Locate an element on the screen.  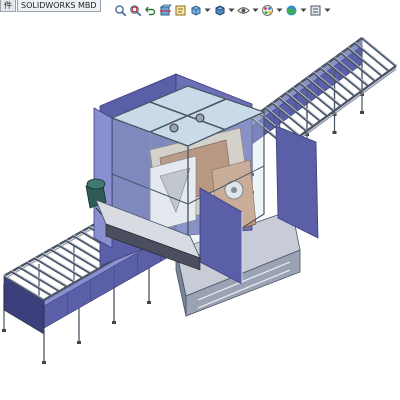
apply-scene-dropdown-icon is located at coordinates (303, 10).